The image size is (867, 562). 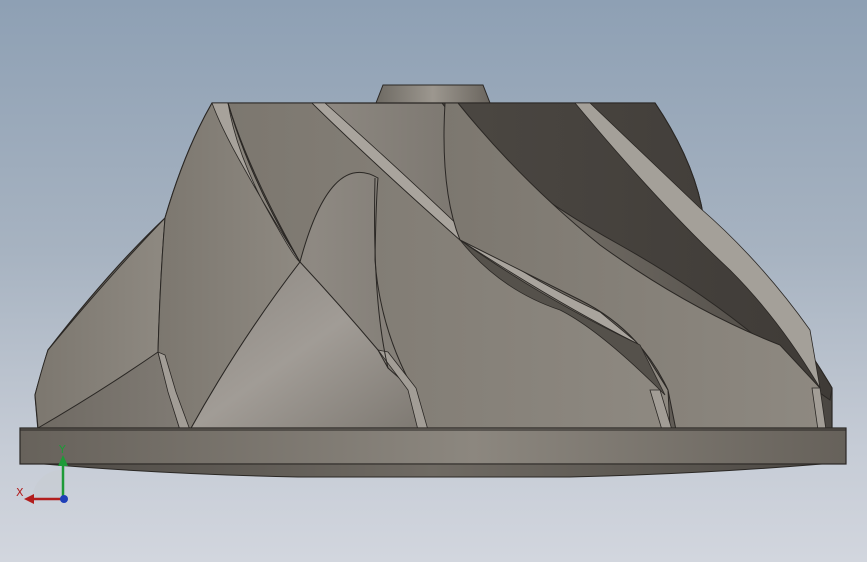 I want to click on triad-y-arrowhead, so click(x=63, y=460).